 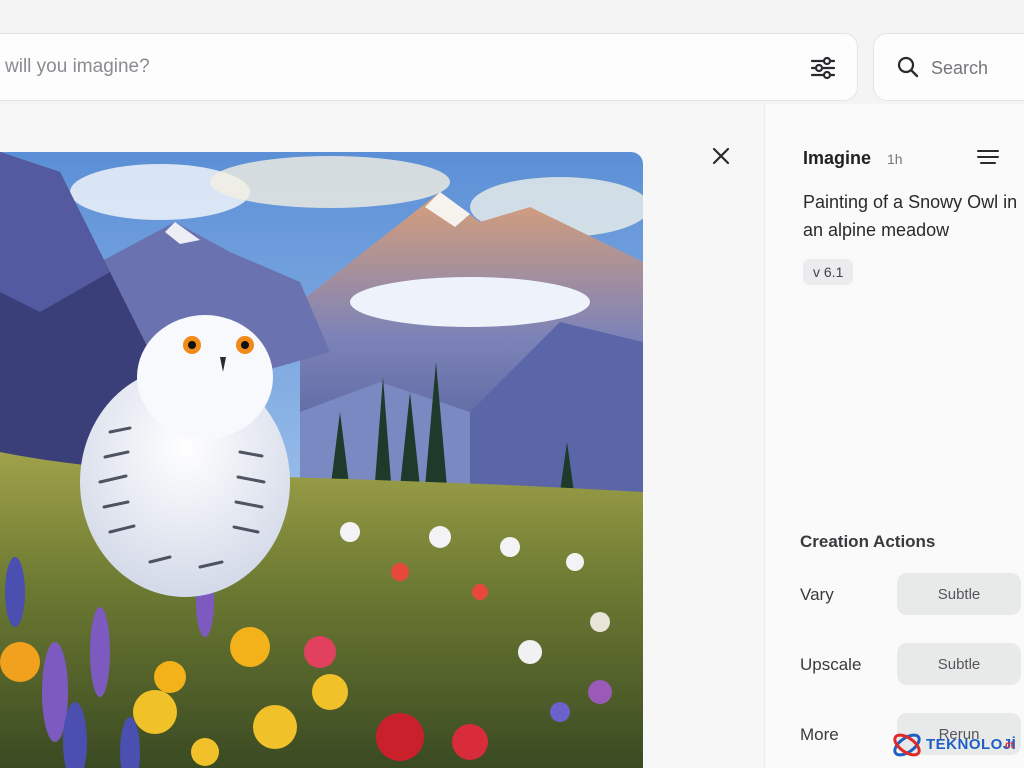 What do you see at coordinates (908, 67) in the screenshot?
I see `search-icon` at bounding box center [908, 67].